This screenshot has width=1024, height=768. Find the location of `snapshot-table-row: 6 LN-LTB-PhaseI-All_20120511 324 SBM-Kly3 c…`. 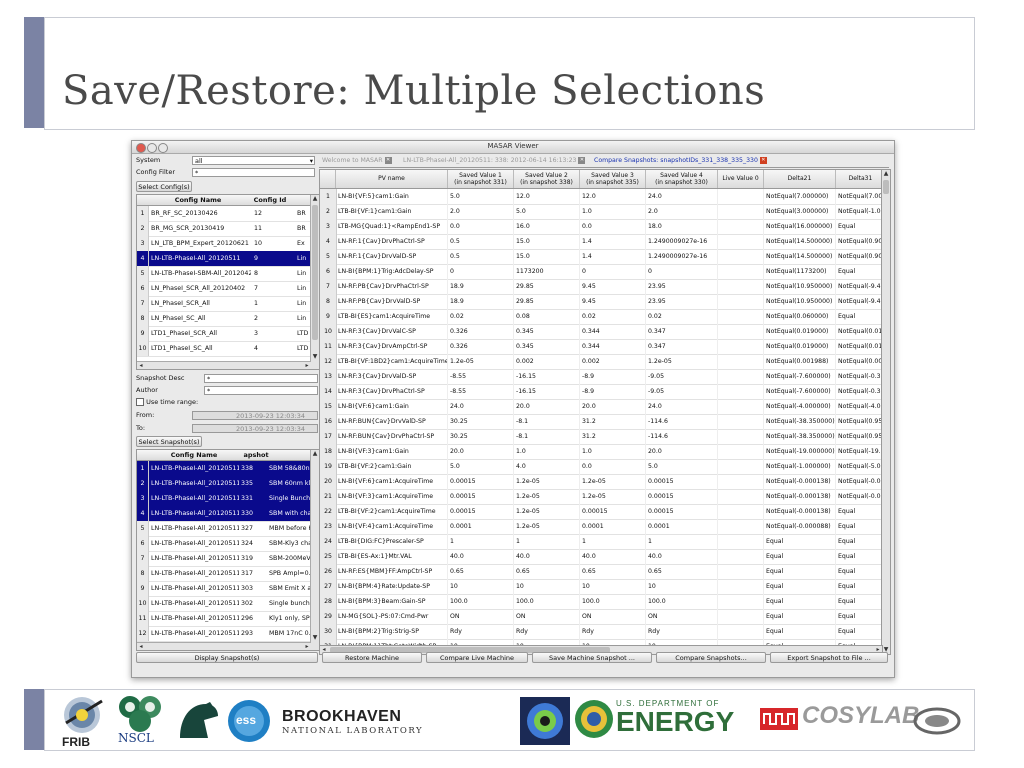

snapshot-table-row: 6 LN-LTB-PhaseI-All_20120511 324 SBM-Kly3 c… is located at coordinates (224, 544).